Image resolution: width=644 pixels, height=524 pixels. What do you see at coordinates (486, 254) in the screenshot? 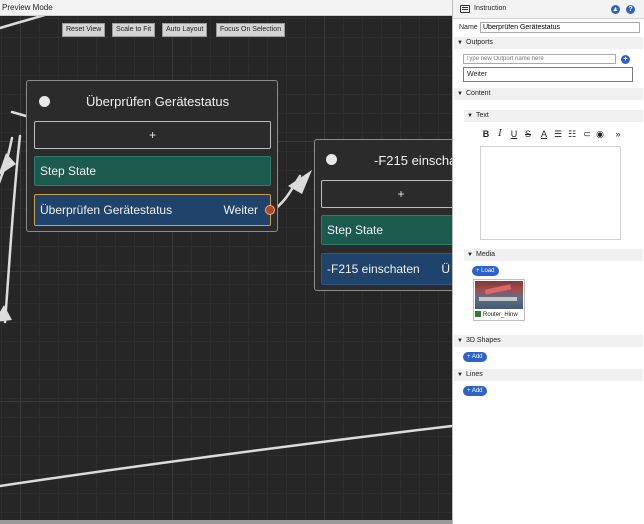
I see `section-media-label: Media` at bounding box center [486, 254].